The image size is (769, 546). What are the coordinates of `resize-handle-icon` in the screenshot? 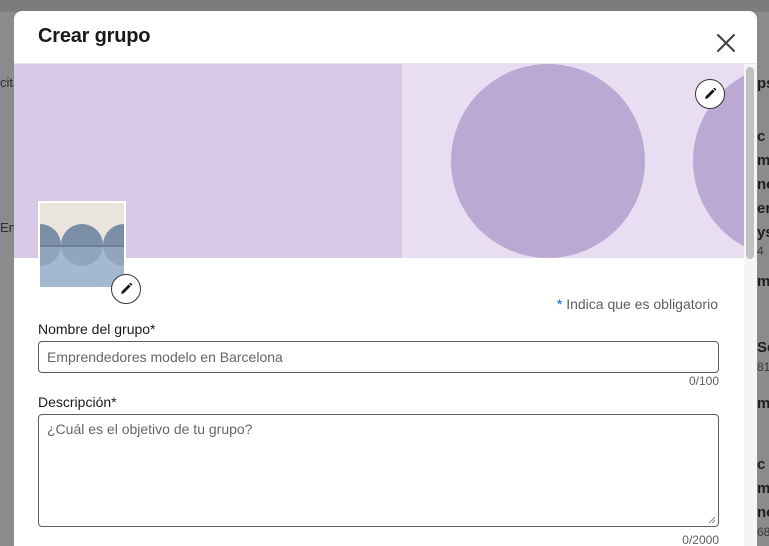 It's located at (712, 520).